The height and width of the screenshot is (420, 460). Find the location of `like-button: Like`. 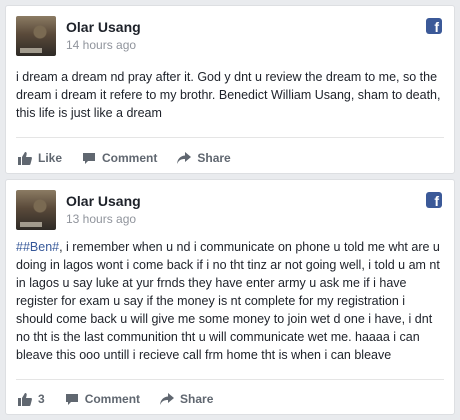

like-button: Like is located at coordinates (40, 158).